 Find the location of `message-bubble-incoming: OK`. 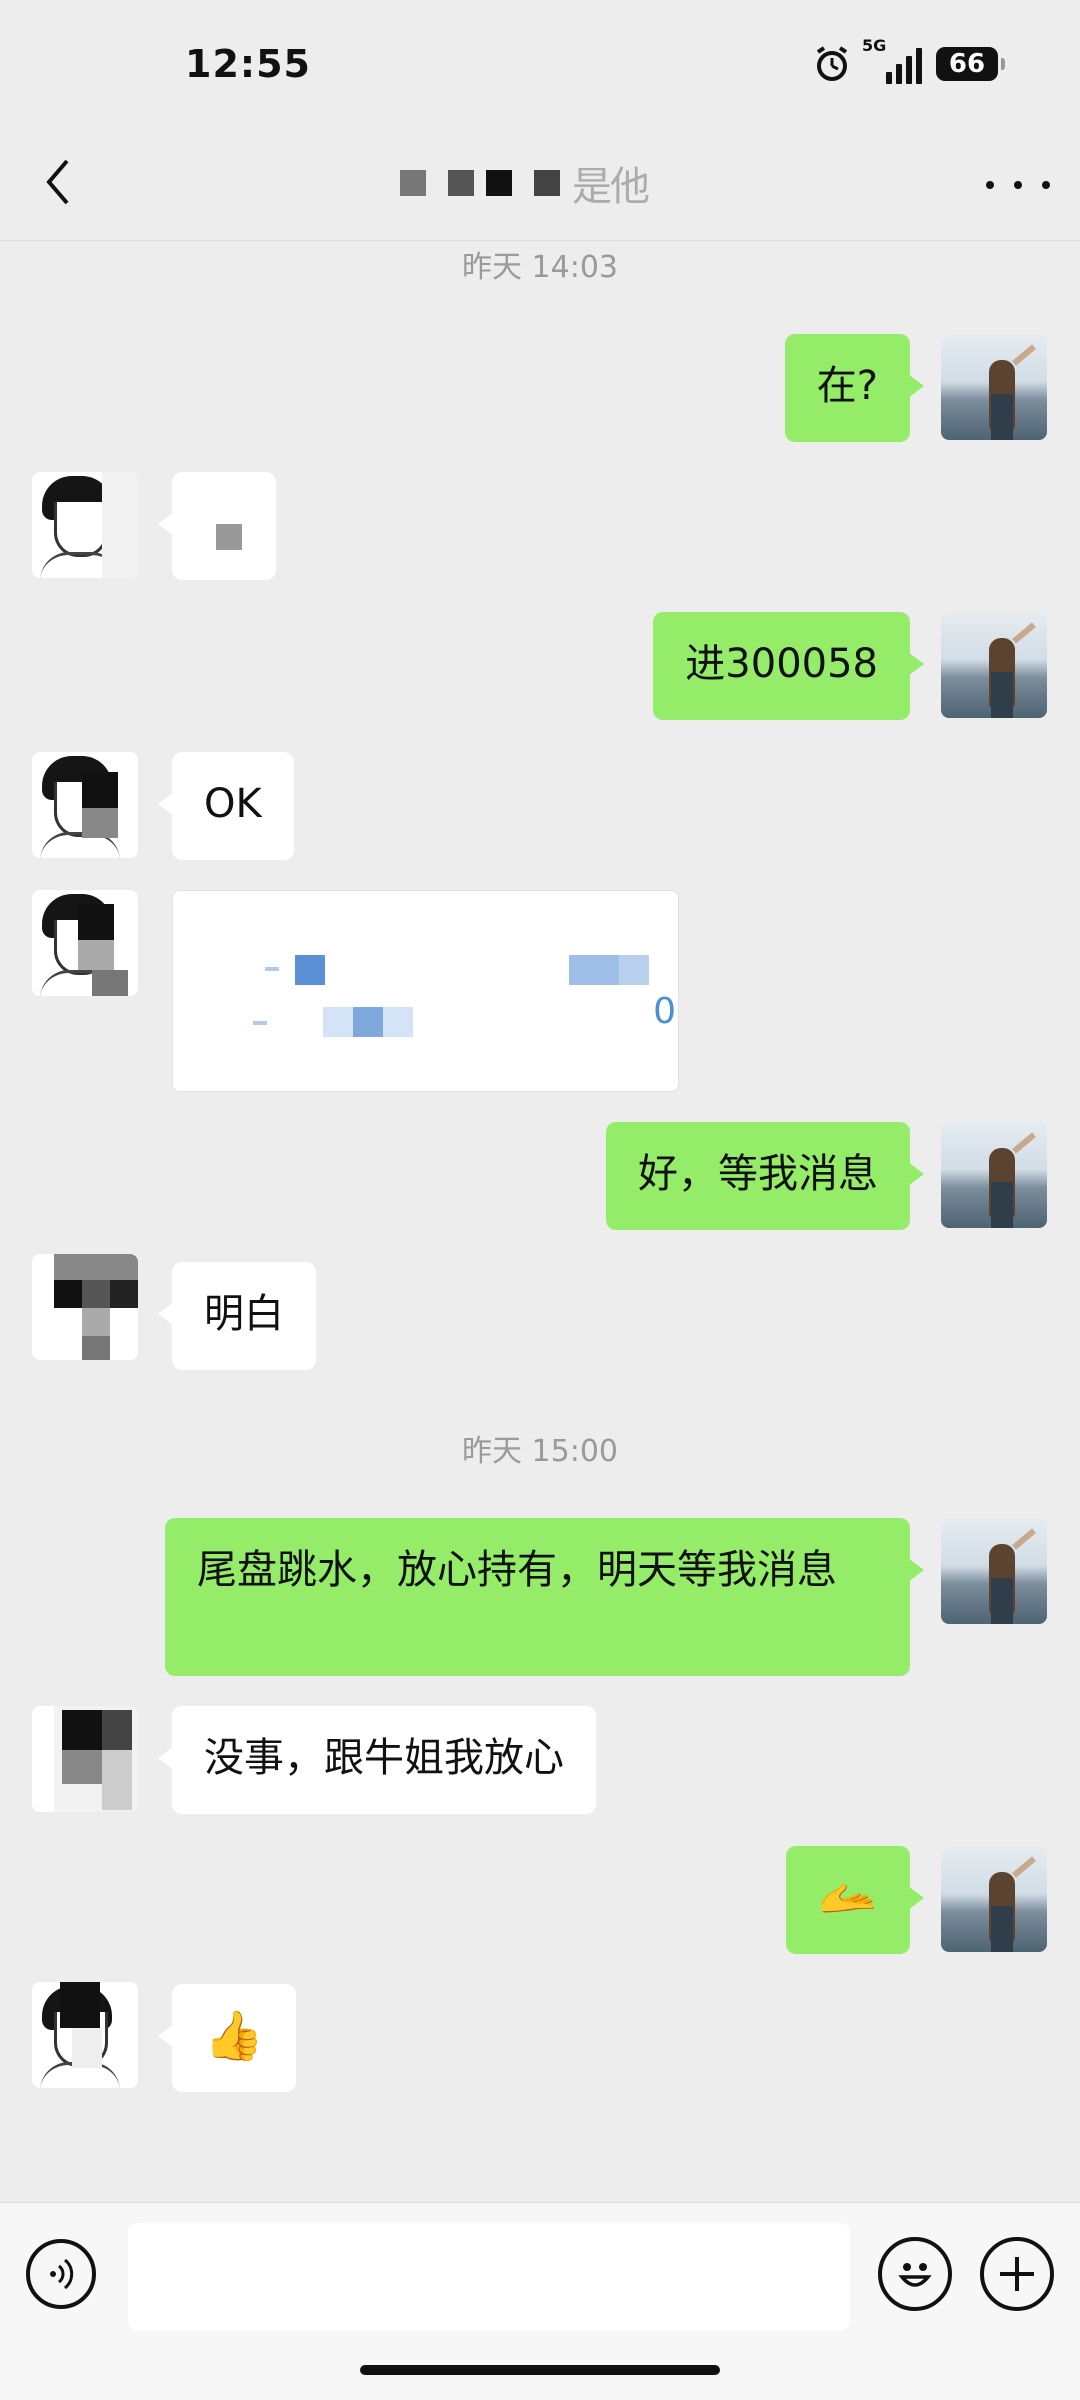

message-bubble-incoming: OK is located at coordinates (226, 806).